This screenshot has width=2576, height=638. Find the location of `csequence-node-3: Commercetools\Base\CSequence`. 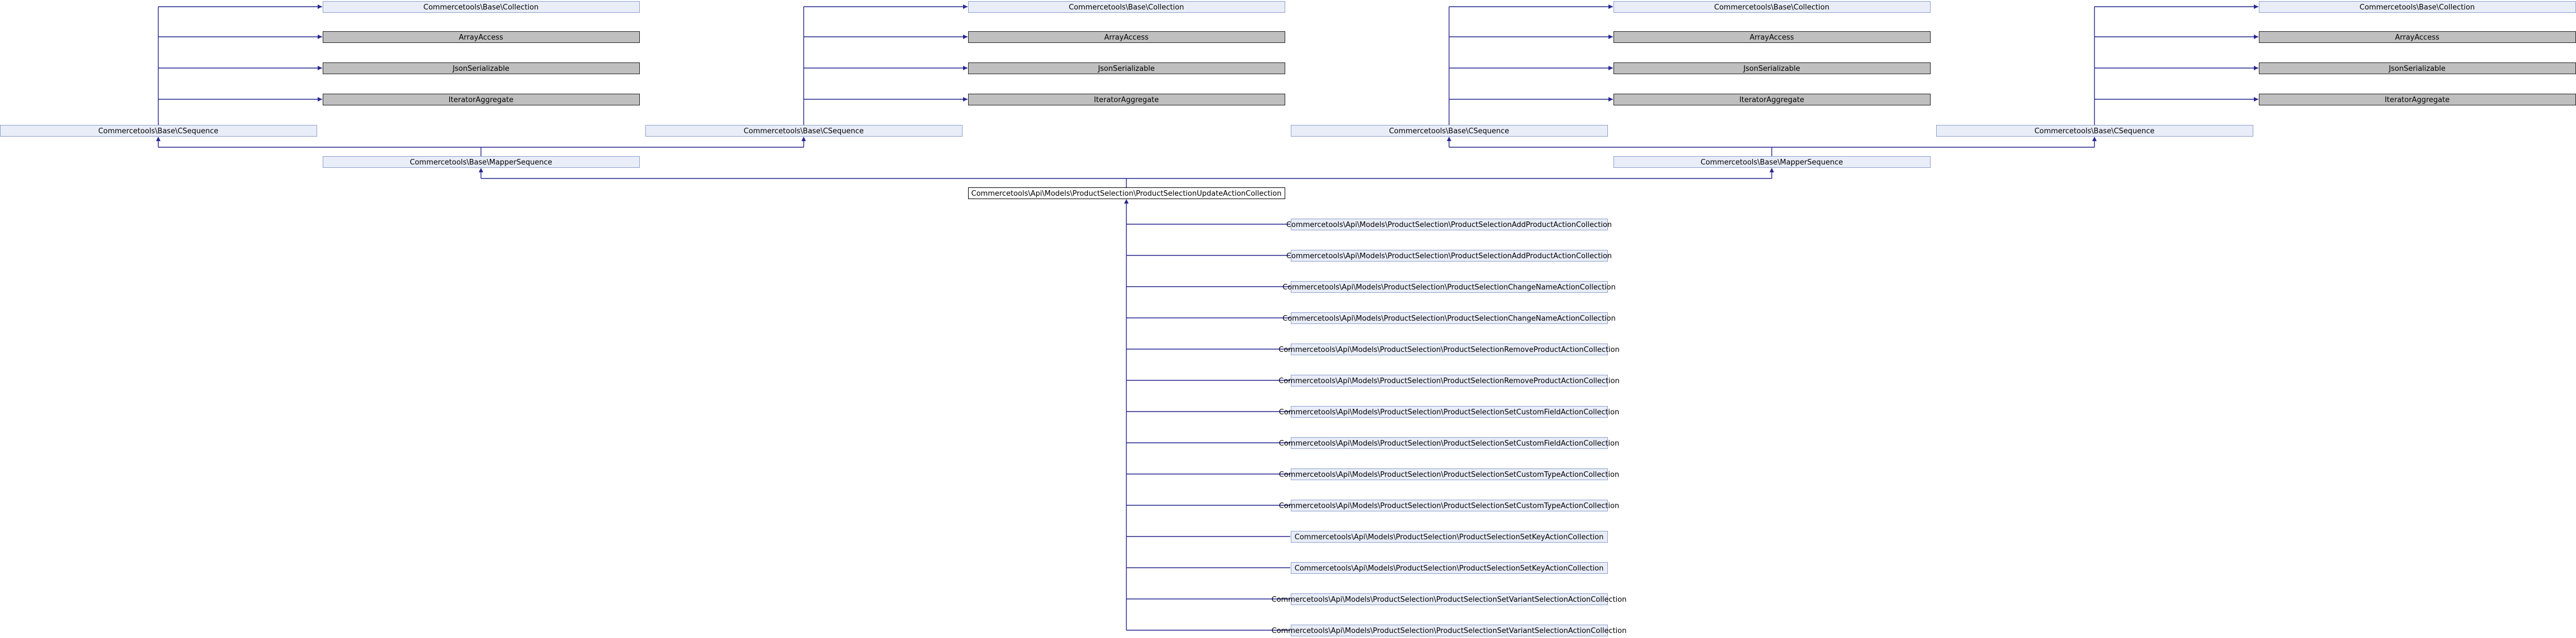

csequence-node-3: Commercetools\Base\CSequence is located at coordinates (1450, 131).